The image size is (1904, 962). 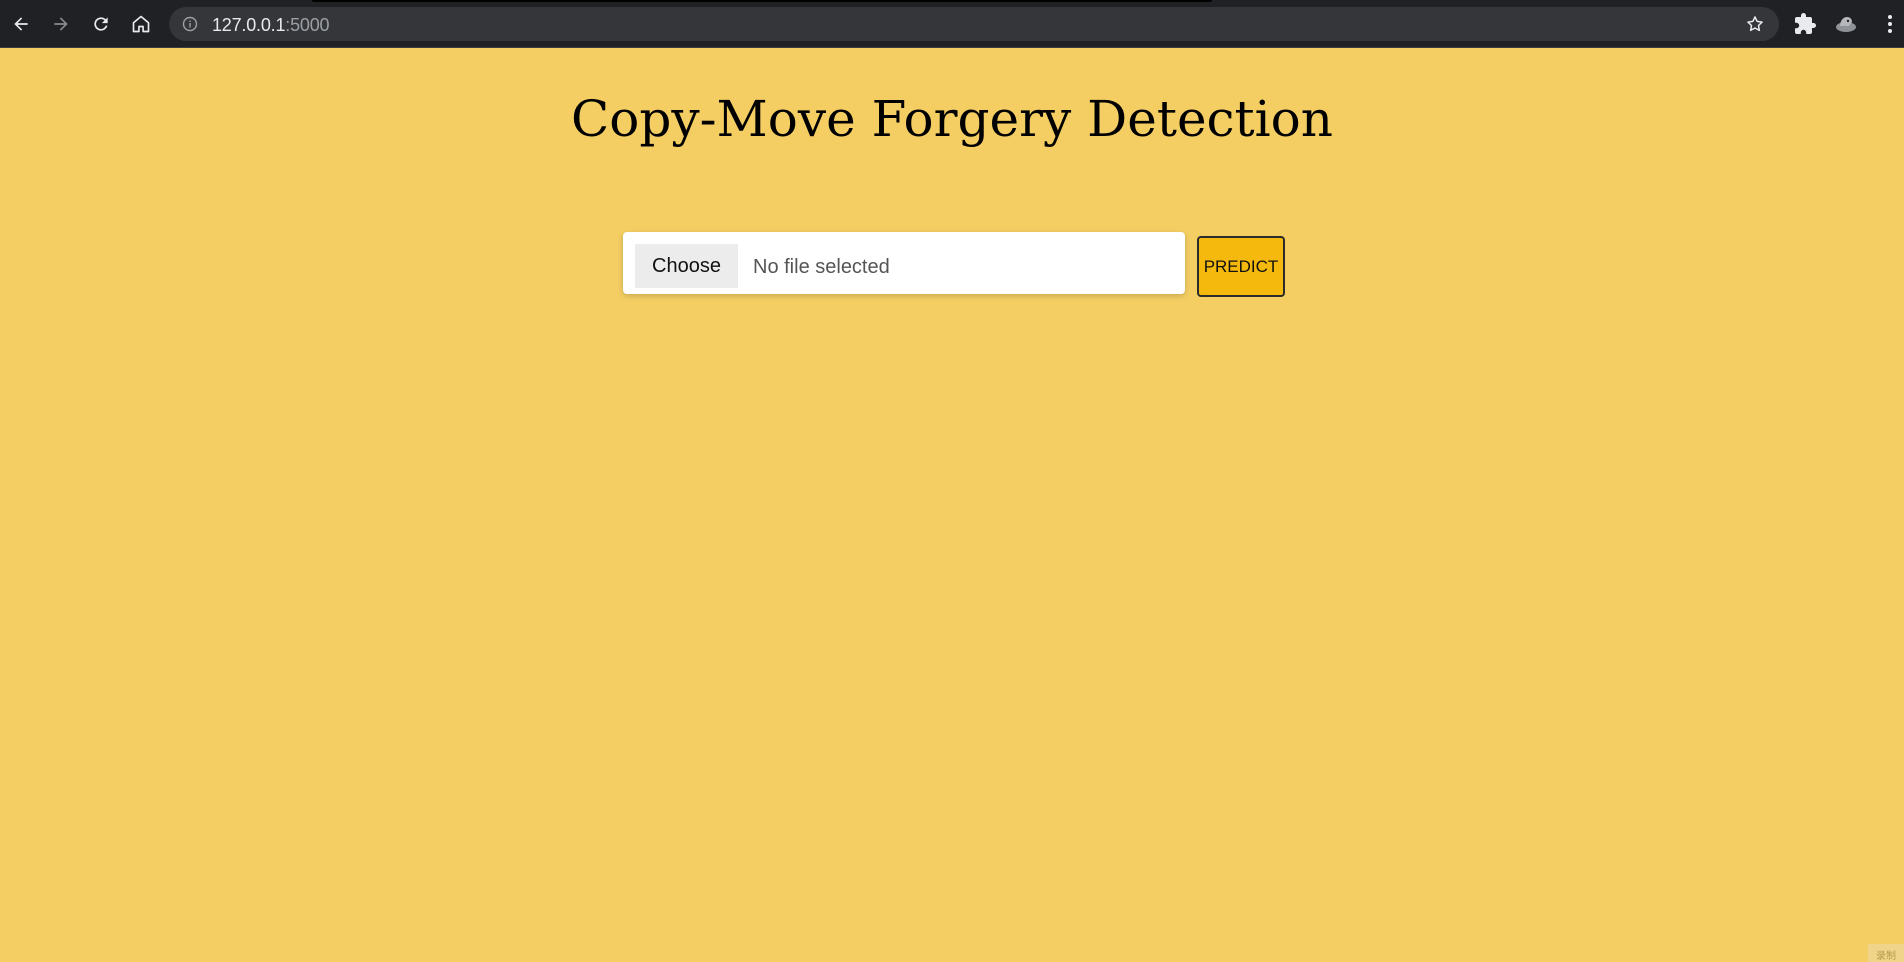 What do you see at coordinates (1886, 953) in the screenshot?
I see `corner-watermark: 录制` at bounding box center [1886, 953].